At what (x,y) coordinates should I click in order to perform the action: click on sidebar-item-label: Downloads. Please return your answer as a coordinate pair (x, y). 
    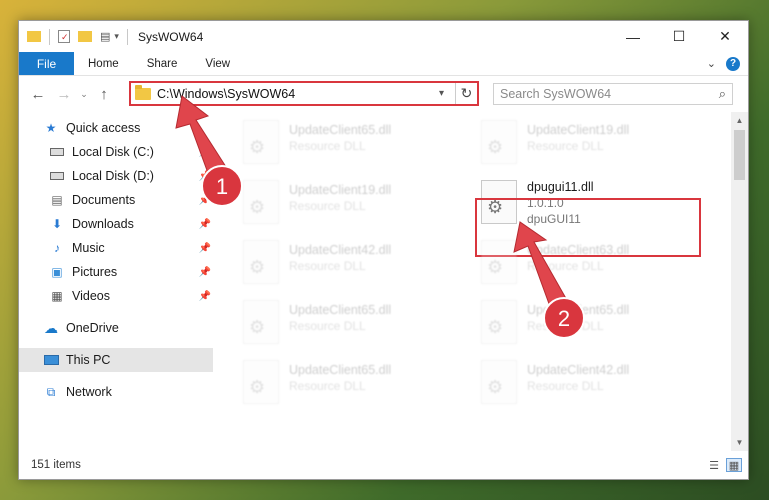
    Looking at the image, I should click on (103, 224).